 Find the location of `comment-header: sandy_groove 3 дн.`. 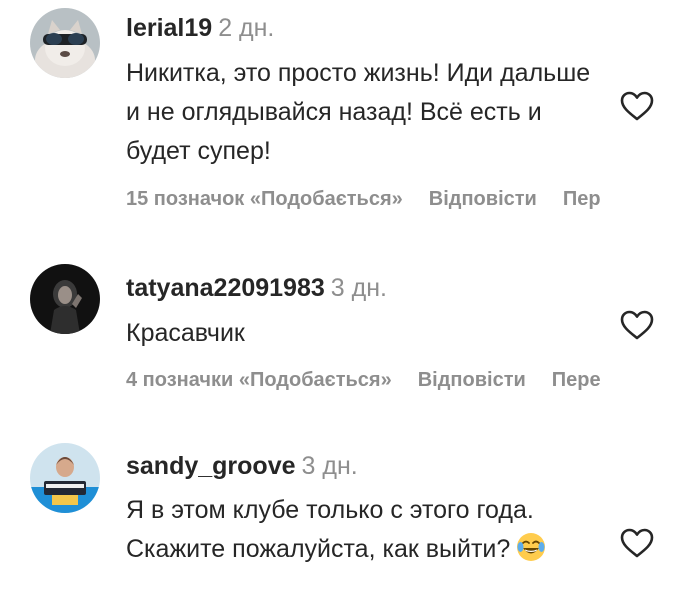

comment-header: sandy_groove 3 дн. is located at coordinates (412, 466).